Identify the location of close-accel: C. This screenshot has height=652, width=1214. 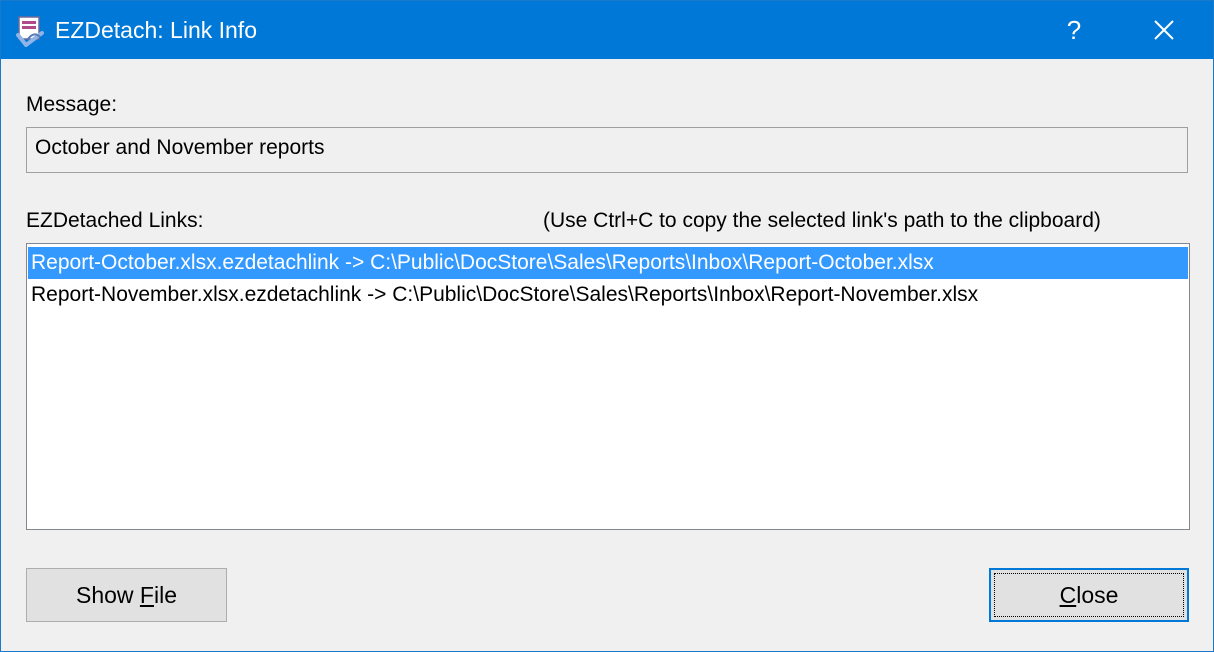
(1068, 594).